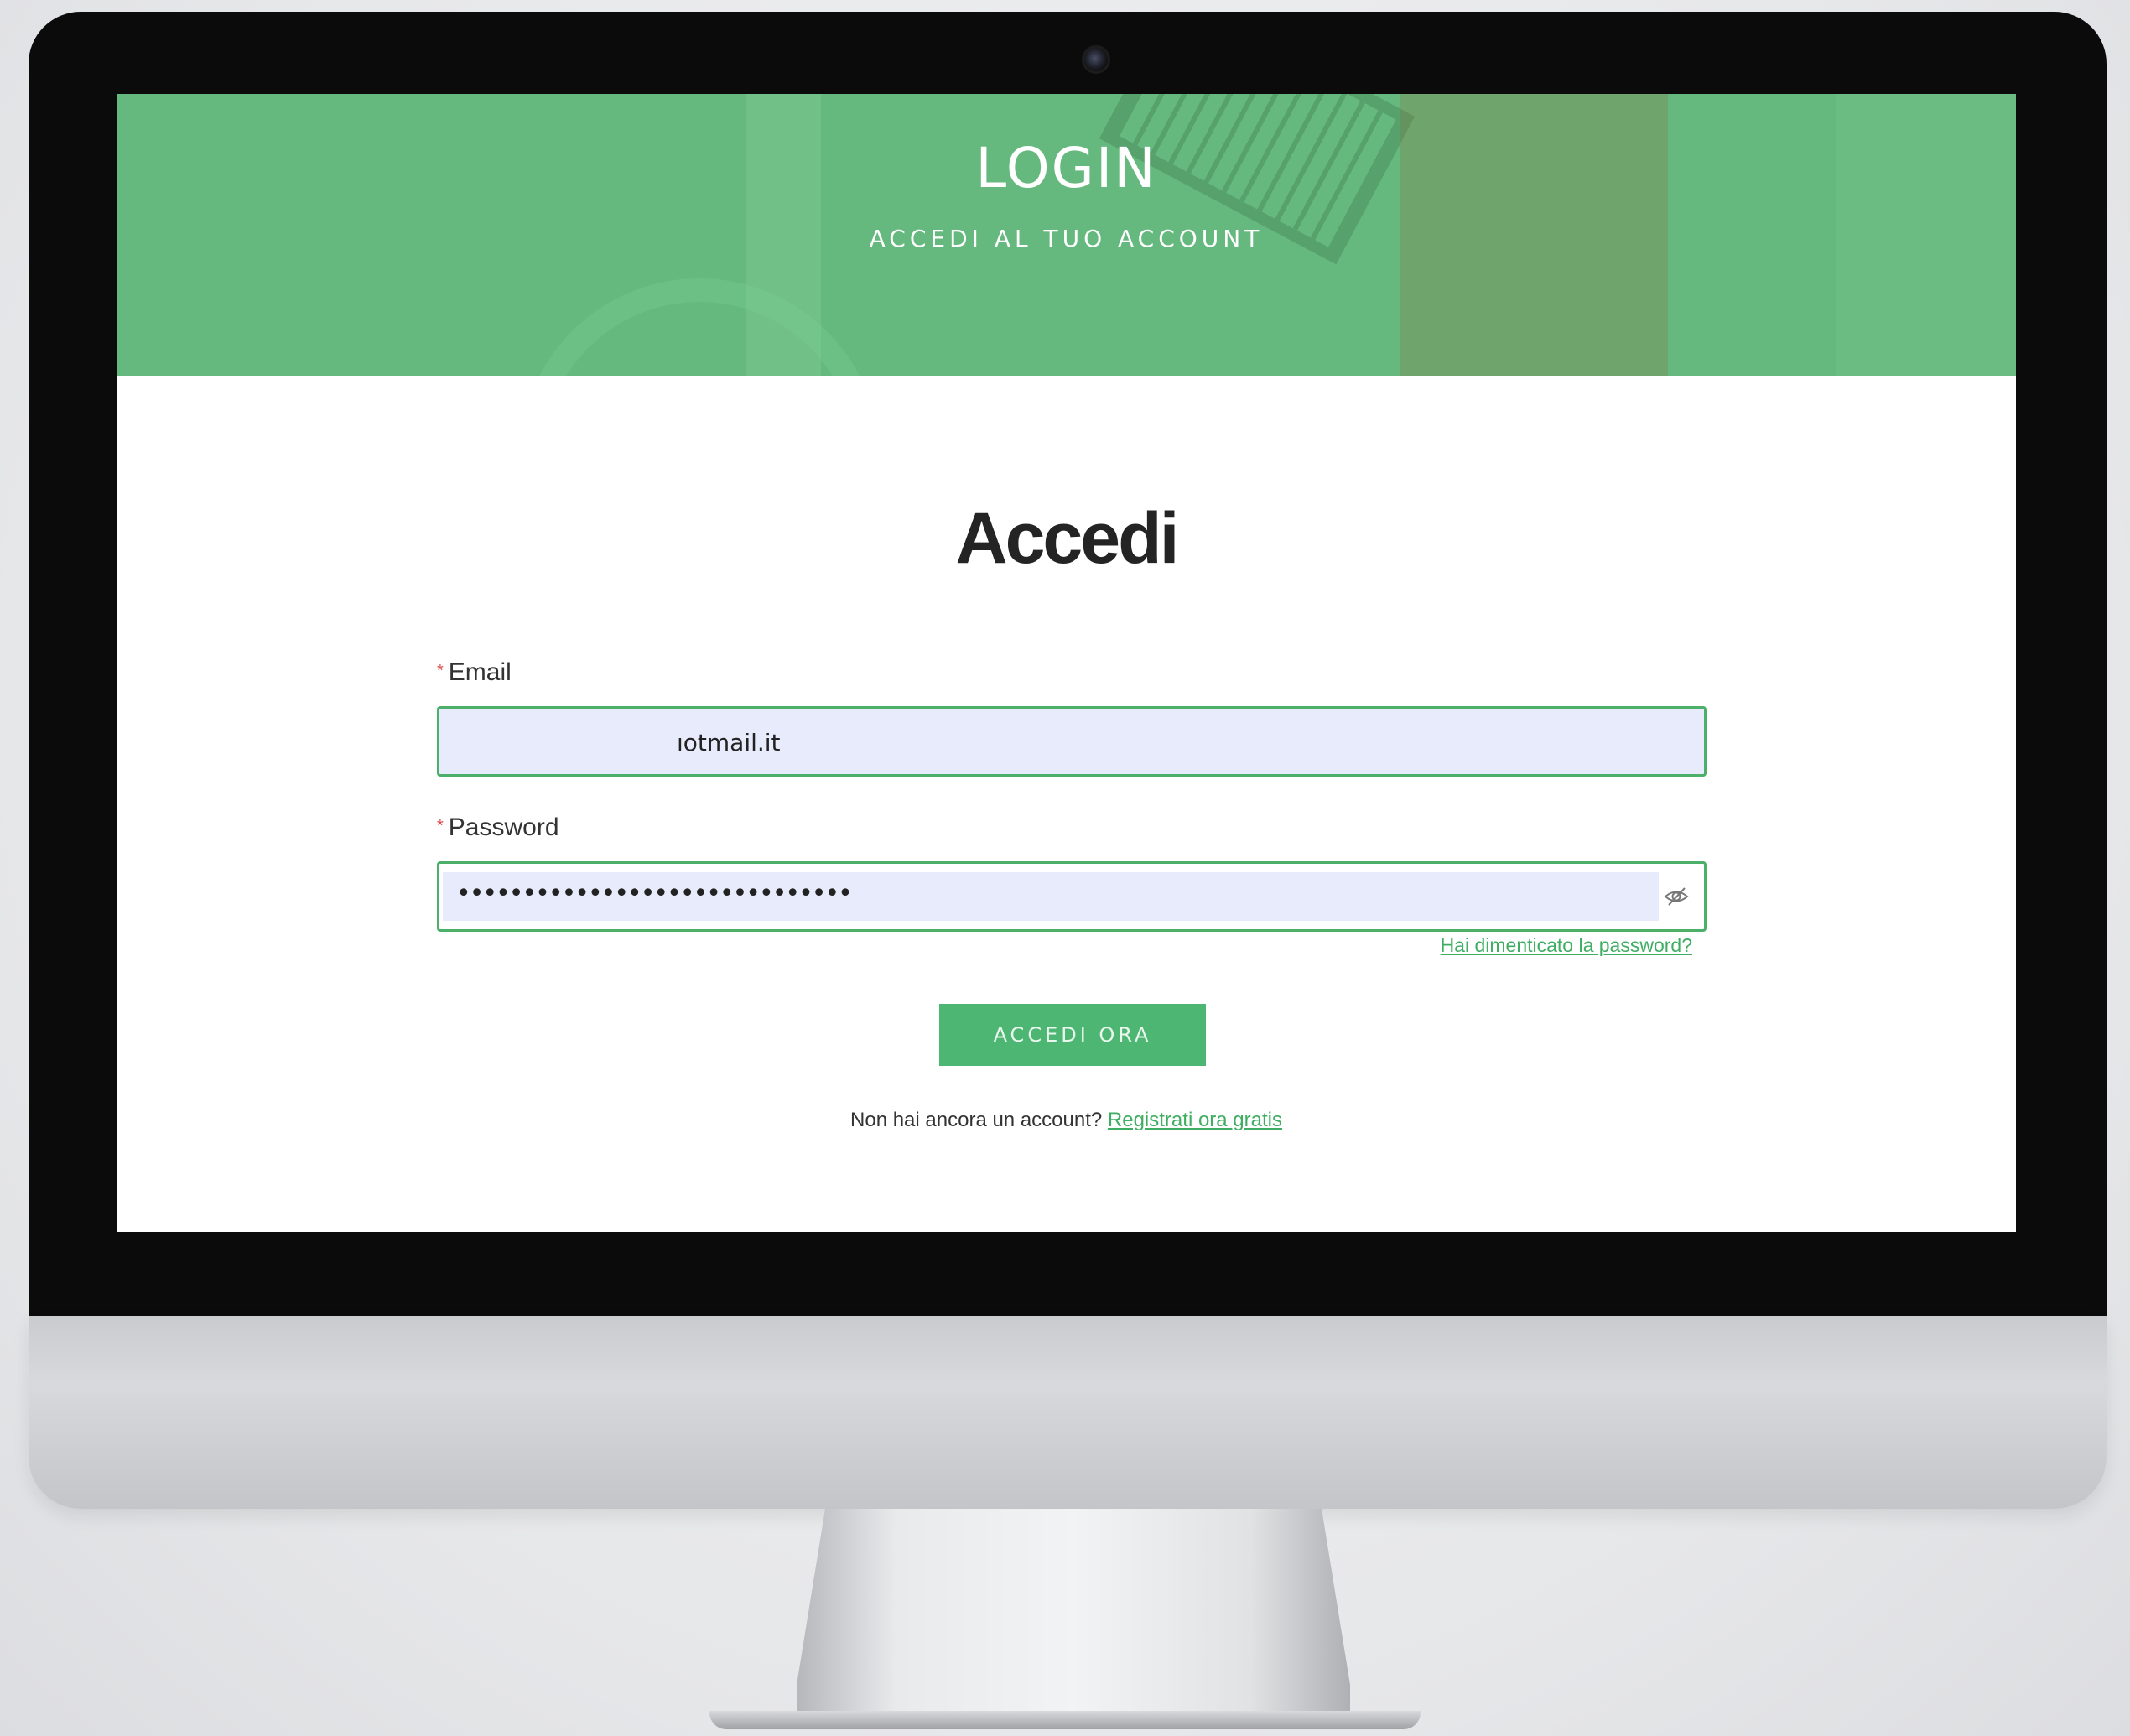  I want to click on hero-title: LOGIN, so click(1066, 168).